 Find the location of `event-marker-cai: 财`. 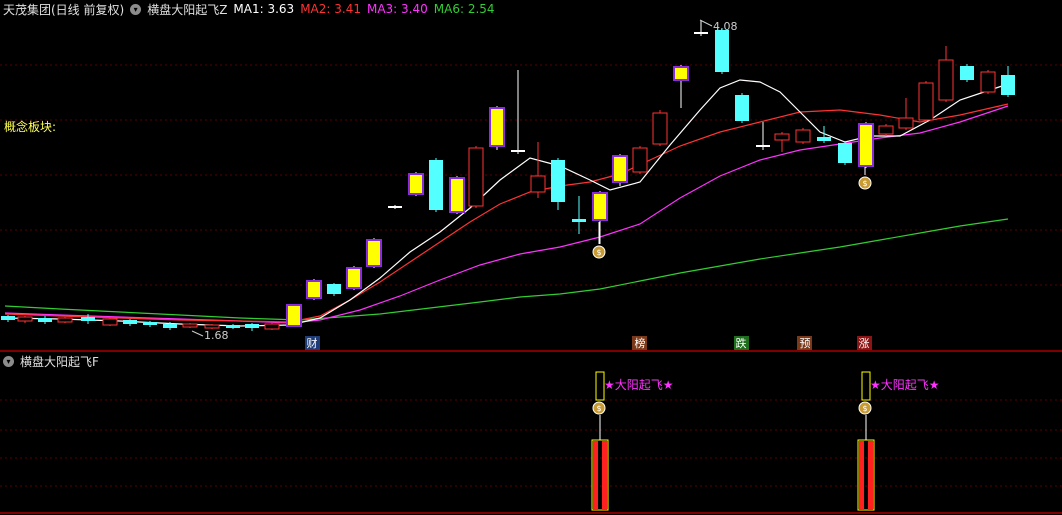

event-marker-cai: 财 is located at coordinates (312, 343).